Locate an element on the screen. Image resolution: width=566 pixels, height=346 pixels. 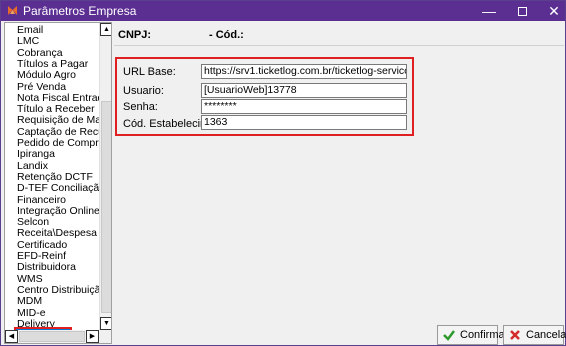
minimize-button: — is located at coordinates (489, 11).